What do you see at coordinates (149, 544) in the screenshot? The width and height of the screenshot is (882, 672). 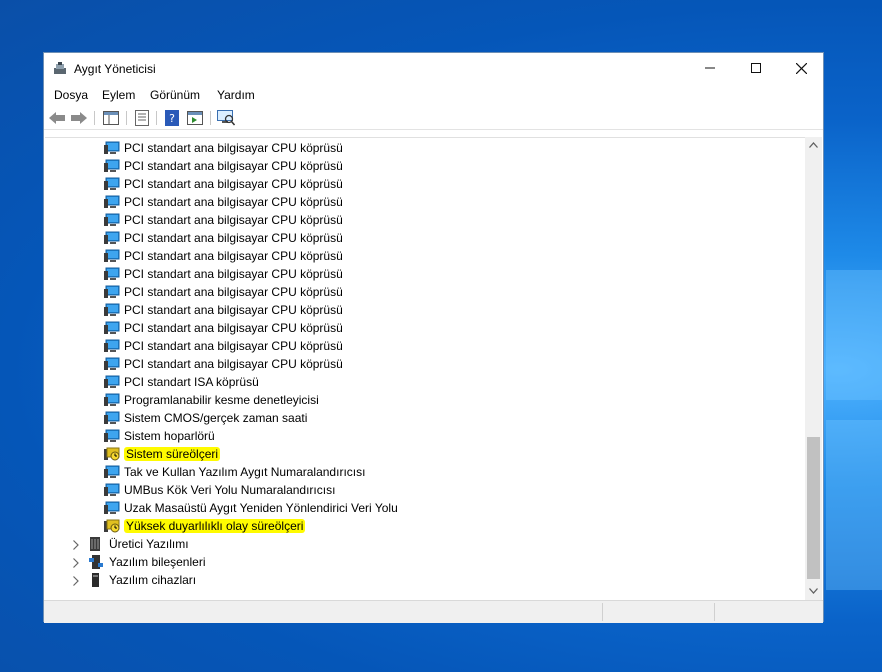 I see `category-item-label: Üretici Yazılımı` at bounding box center [149, 544].